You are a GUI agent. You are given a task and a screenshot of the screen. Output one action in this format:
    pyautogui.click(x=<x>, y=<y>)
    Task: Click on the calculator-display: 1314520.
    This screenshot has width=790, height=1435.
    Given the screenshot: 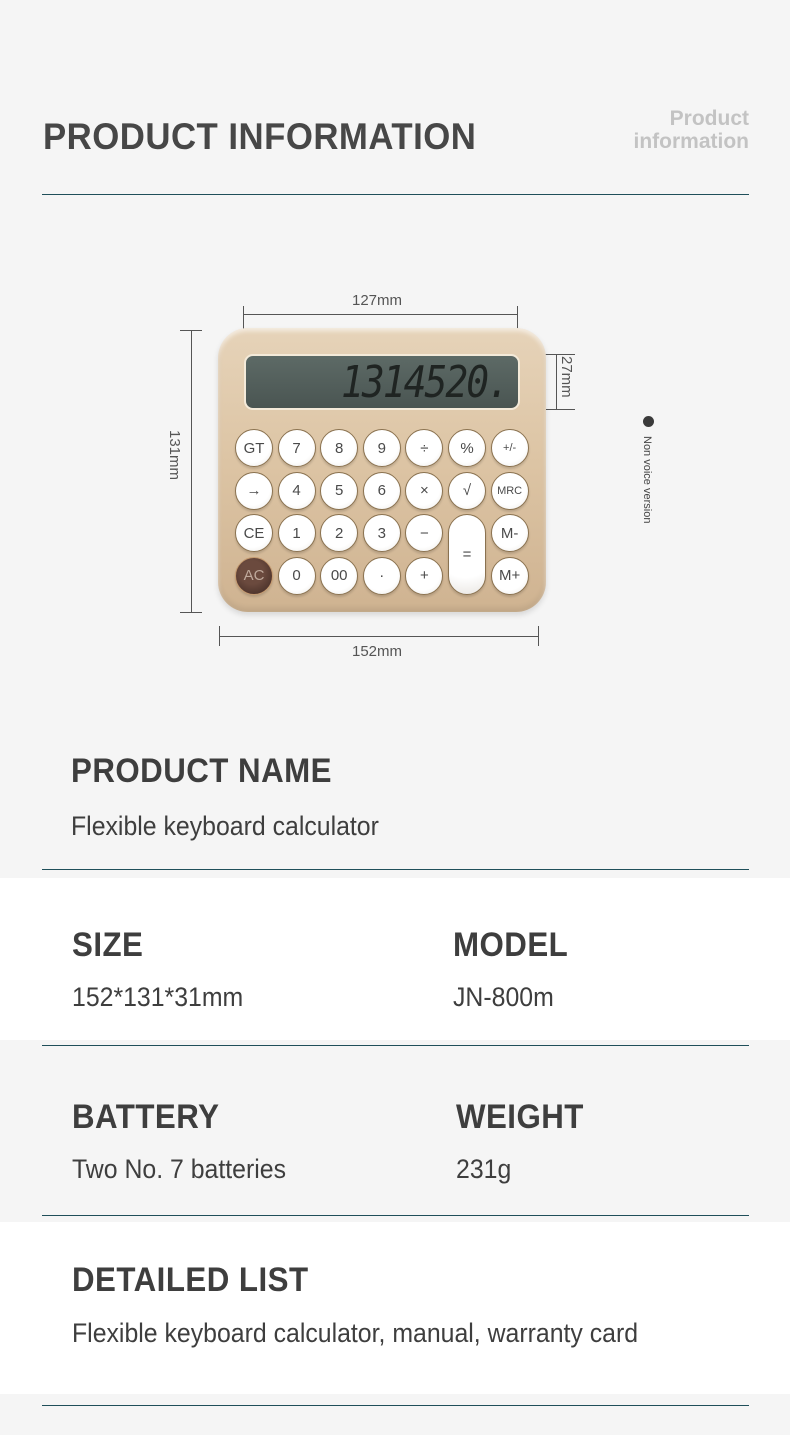 What is the action you would take?
    pyautogui.click(x=382, y=382)
    